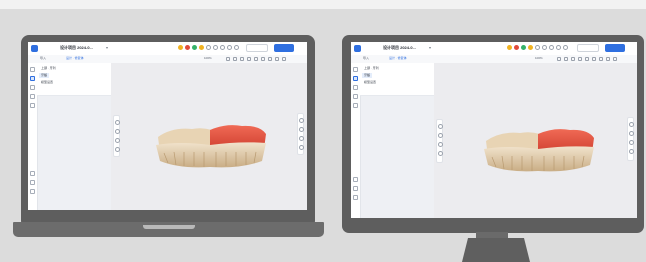 This screenshot has height=262, width=646. What do you see at coordinates (222, 47) in the screenshot?
I see `settings-icon` at bounding box center [222, 47].